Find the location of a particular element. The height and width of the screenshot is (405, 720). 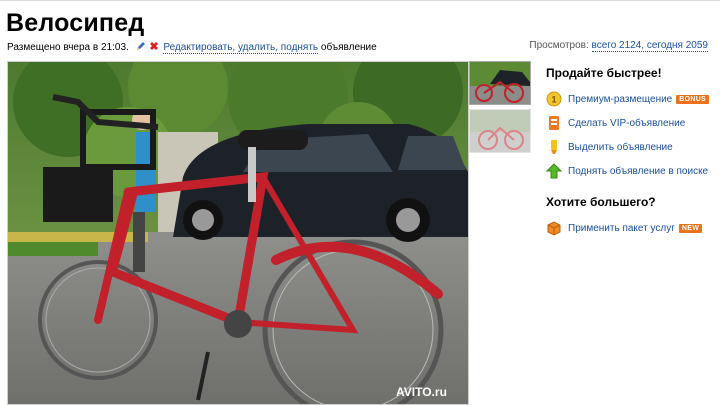

bonus-badge: BONUS is located at coordinates (693, 99).